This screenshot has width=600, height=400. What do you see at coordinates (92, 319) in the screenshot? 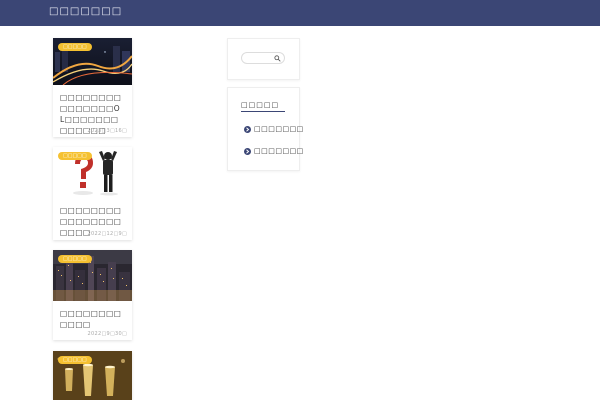
I see `post-title: □□□□□□□□□□□□` at bounding box center [92, 319].